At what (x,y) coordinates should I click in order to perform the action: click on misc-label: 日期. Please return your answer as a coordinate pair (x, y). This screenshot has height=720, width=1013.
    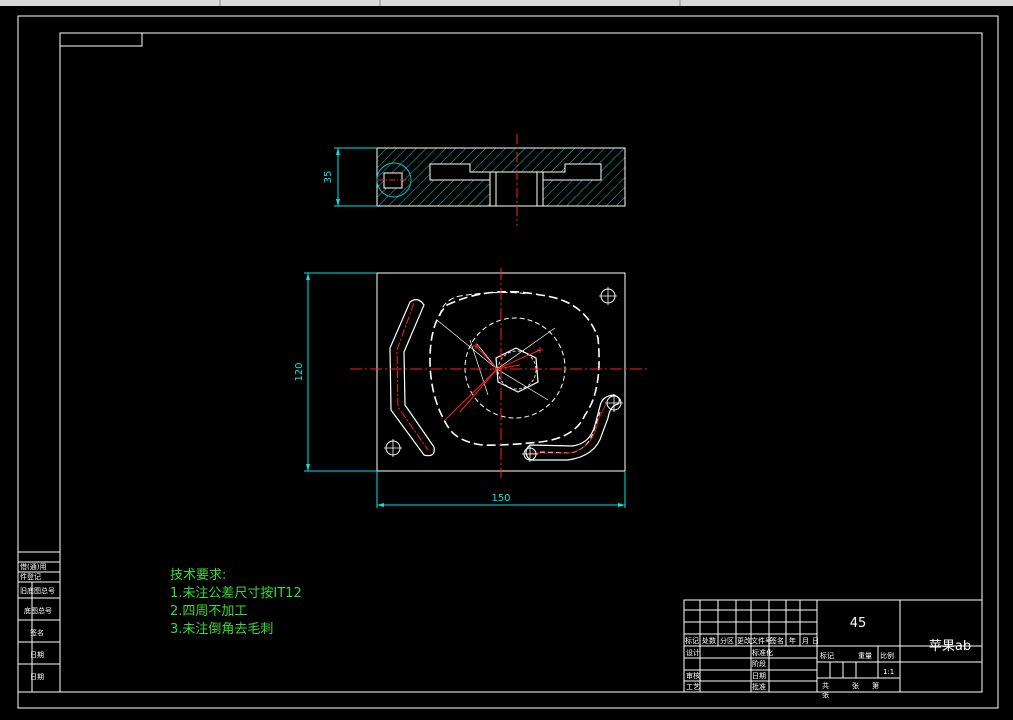
    Looking at the image, I should click on (759, 676).